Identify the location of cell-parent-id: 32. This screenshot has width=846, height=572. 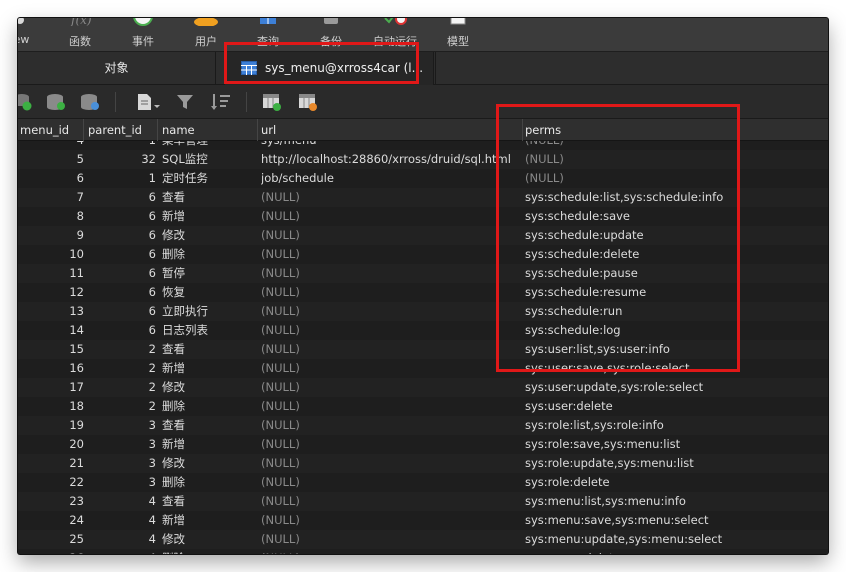
(121, 159).